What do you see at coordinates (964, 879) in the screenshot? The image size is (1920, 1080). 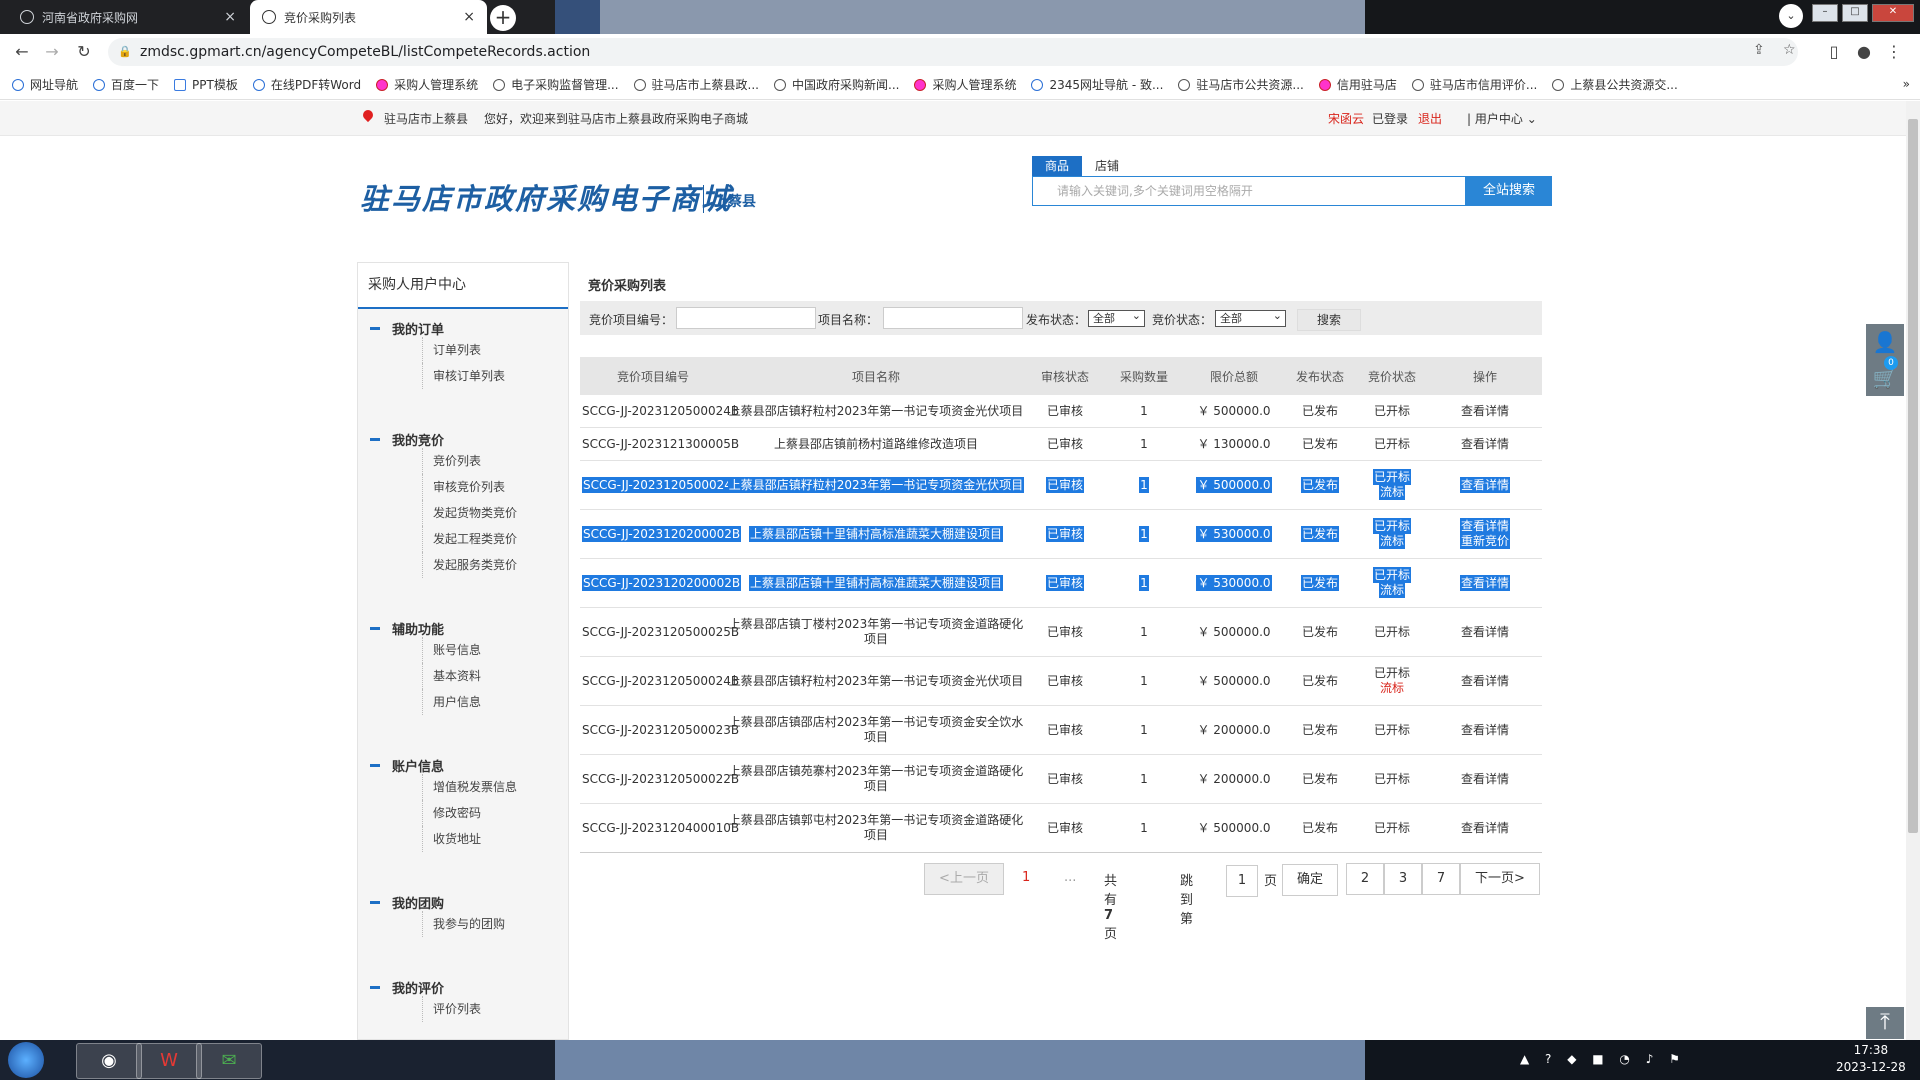 I see `prev-page-button: <上一页` at bounding box center [964, 879].